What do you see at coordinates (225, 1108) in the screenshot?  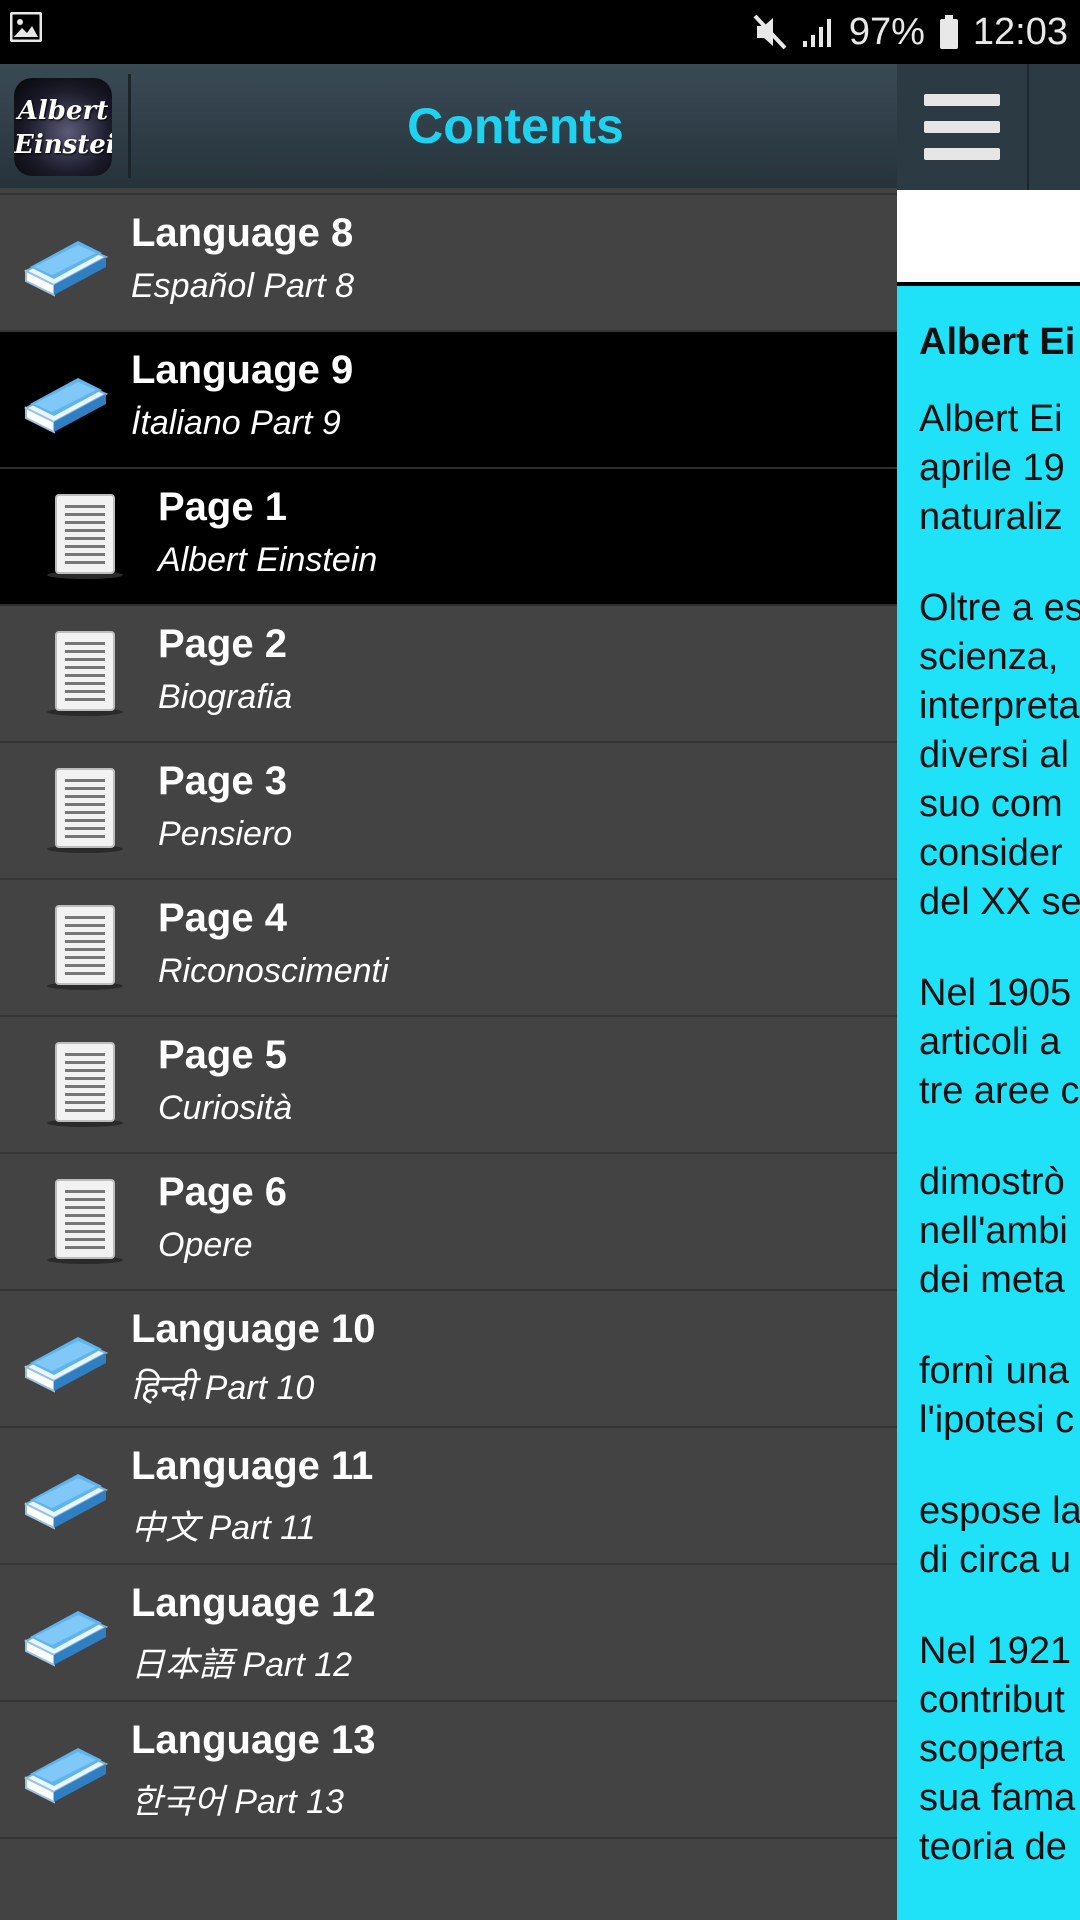 I see `item-subtitle: Curiosità` at bounding box center [225, 1108].